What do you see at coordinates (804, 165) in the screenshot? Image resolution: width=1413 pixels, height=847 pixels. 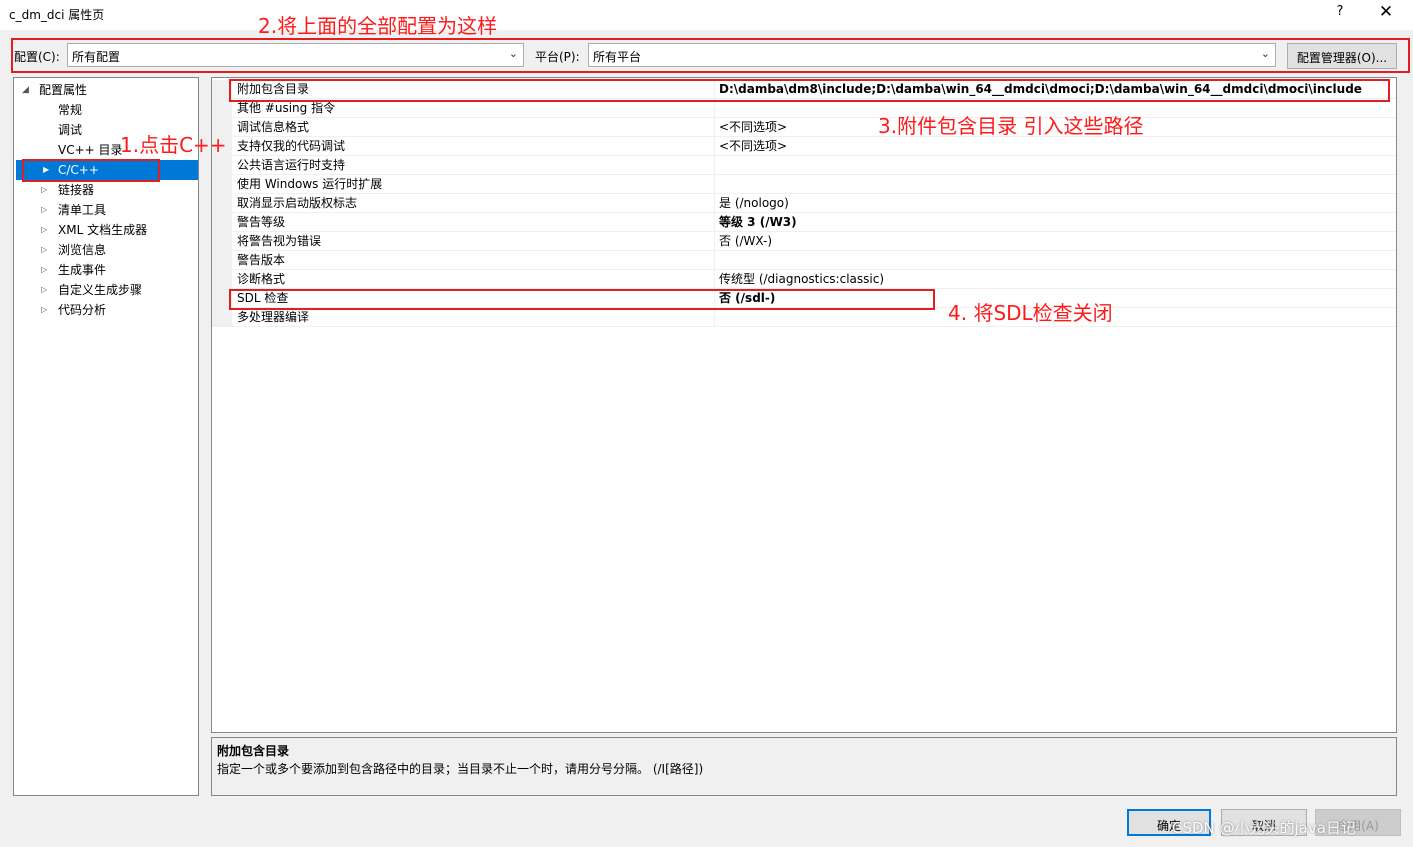 I see `property-row: 公共语言运行时支持` at bounding box center [804, 165].